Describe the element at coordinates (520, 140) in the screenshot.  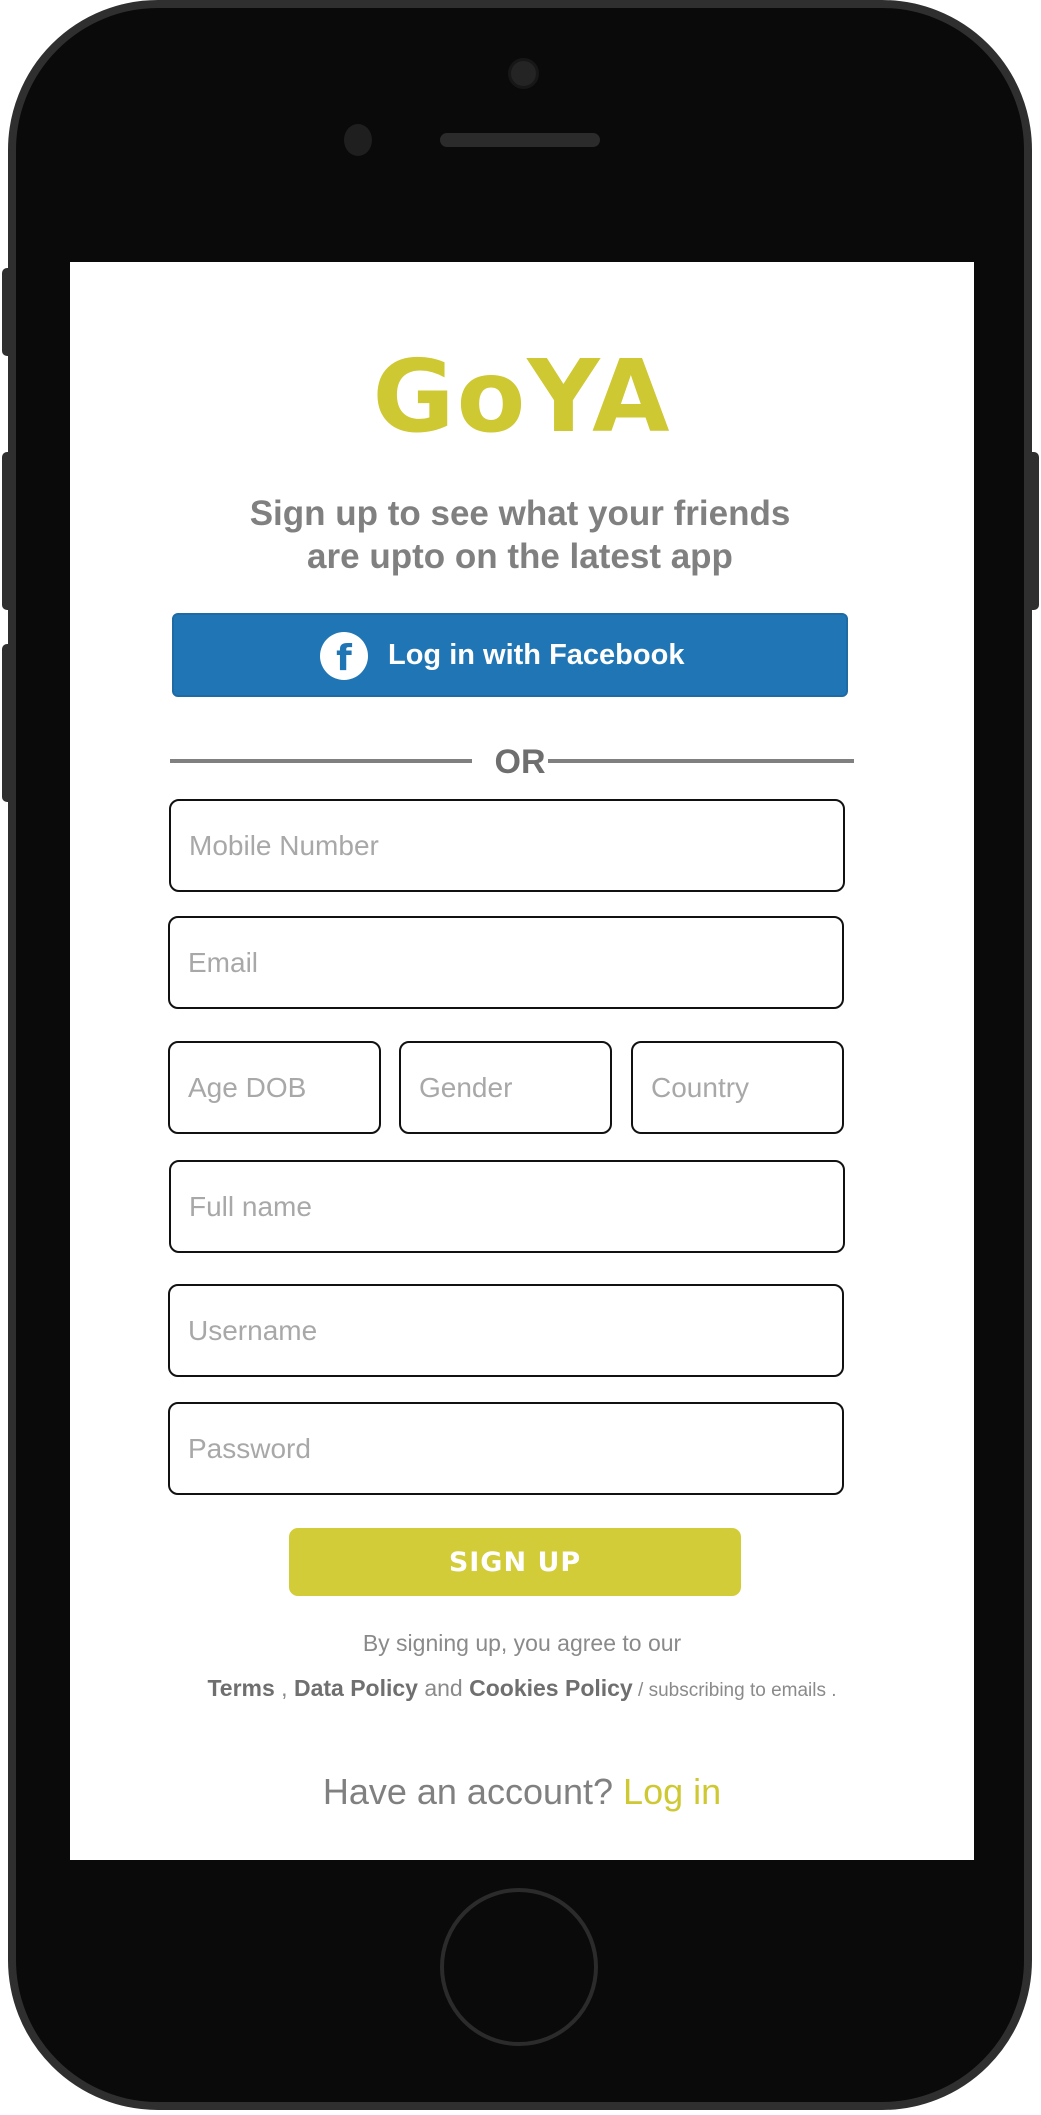
I see `earpiece-speaker` at that location.